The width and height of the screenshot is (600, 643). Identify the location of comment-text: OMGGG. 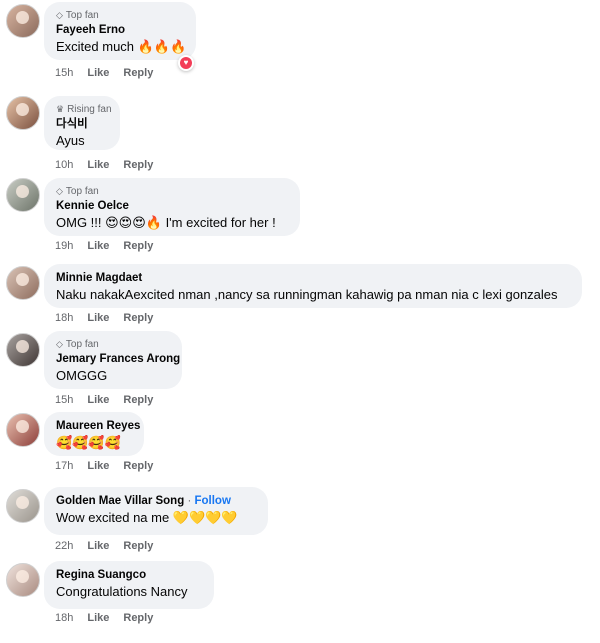
(82, 375).